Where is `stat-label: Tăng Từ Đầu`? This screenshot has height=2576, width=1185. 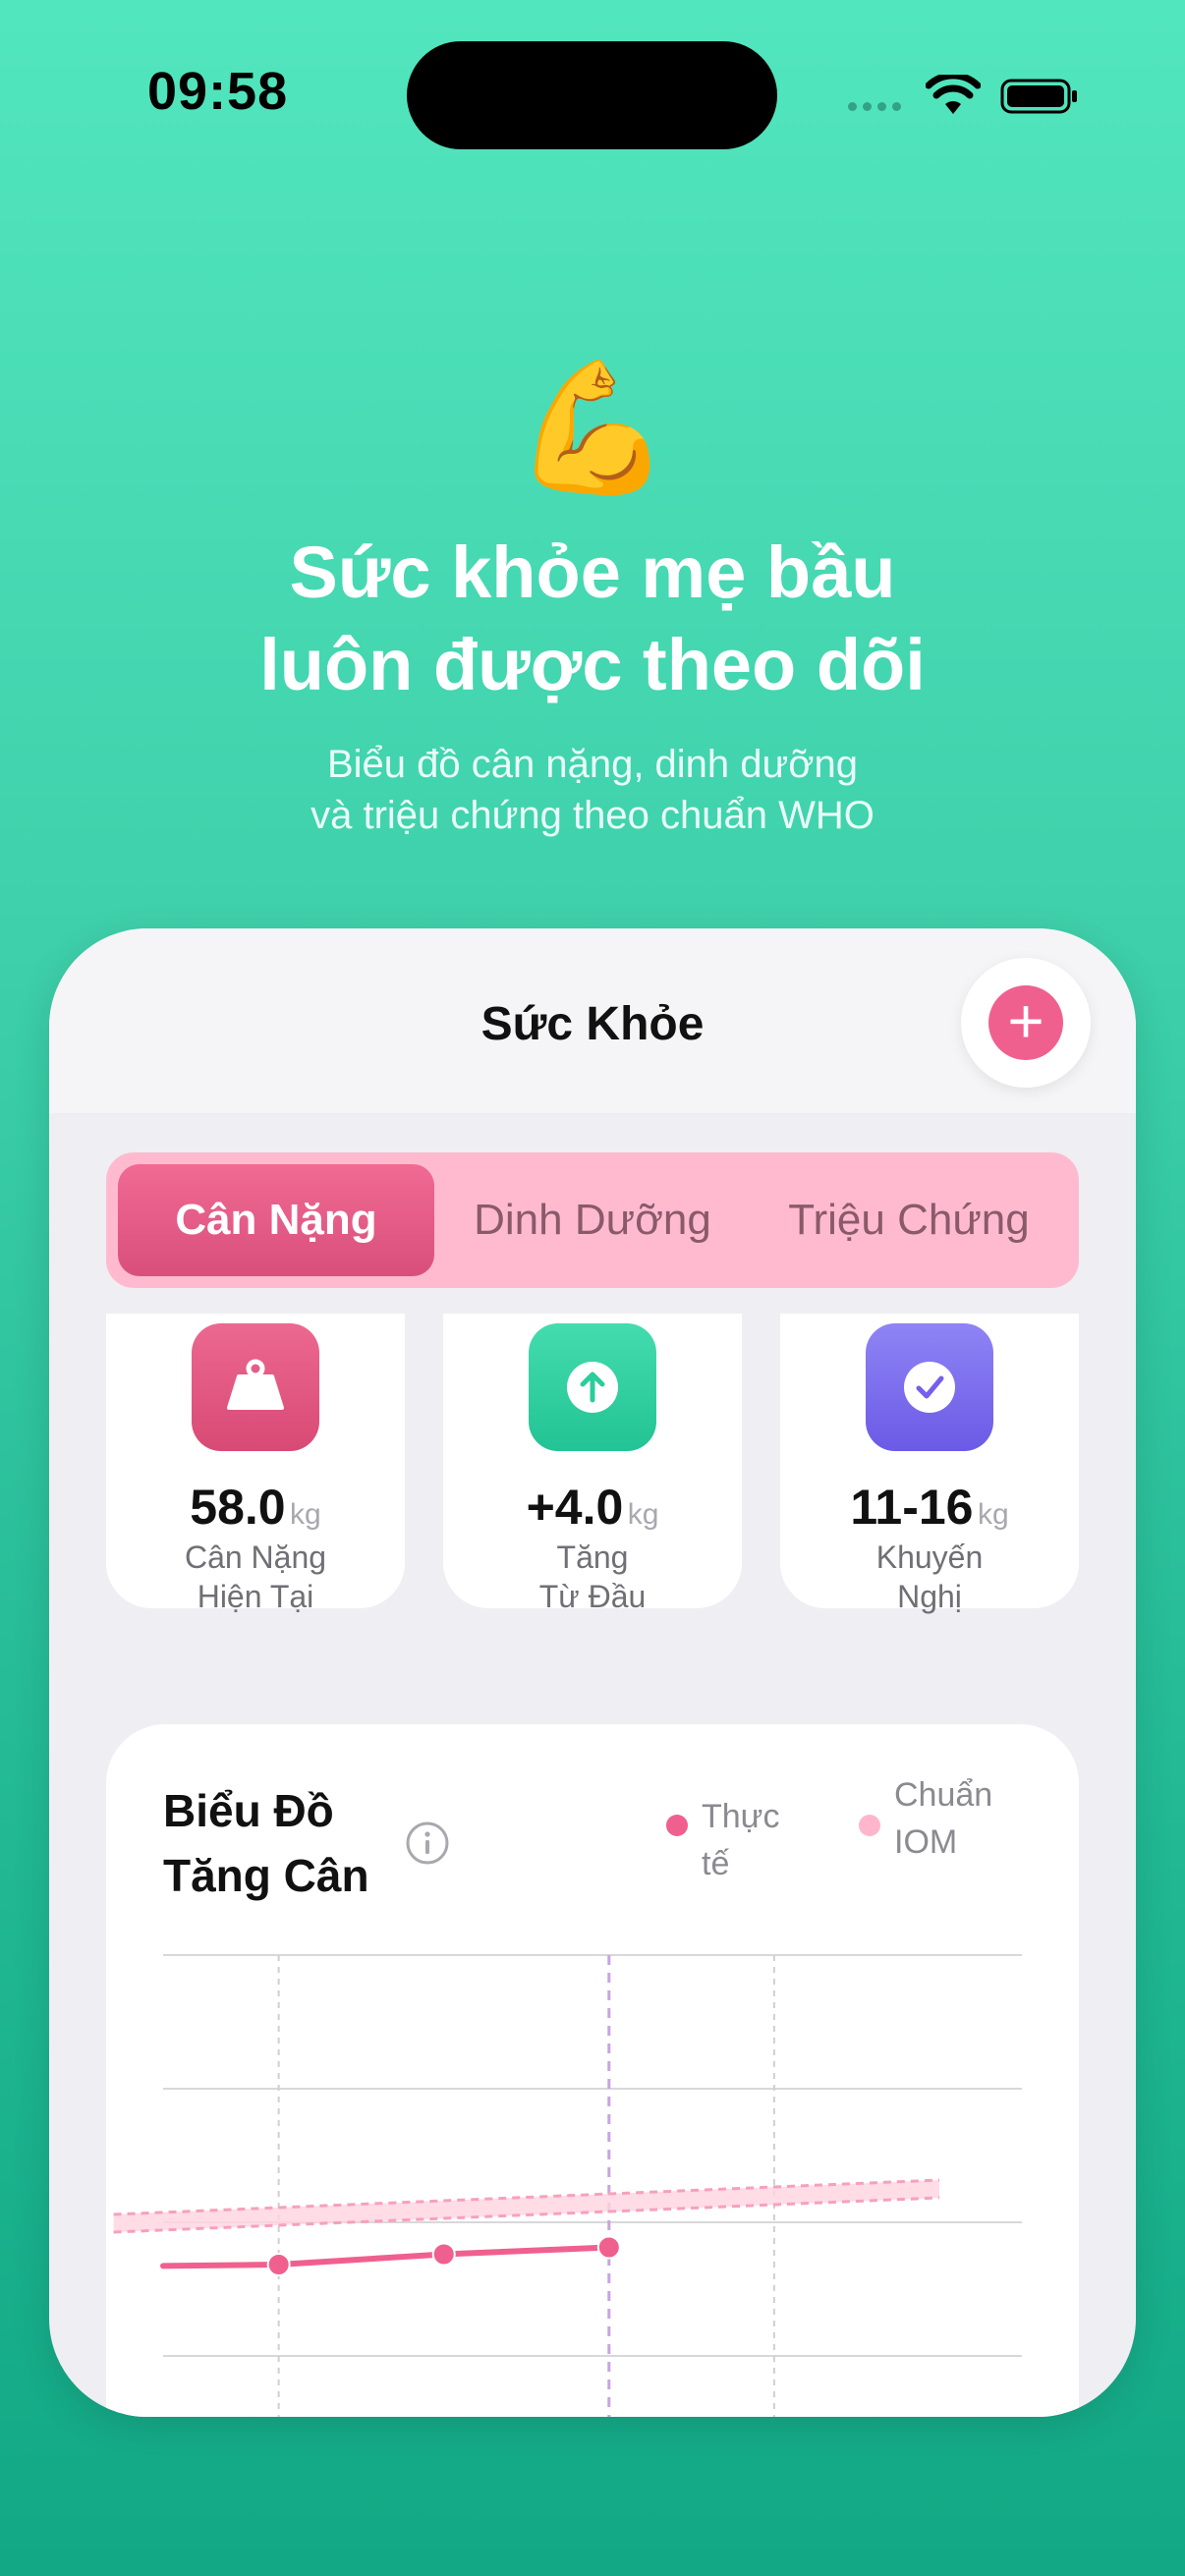
stat-label: Tăng Từ Đầu is located at coordinates (592, 1577).